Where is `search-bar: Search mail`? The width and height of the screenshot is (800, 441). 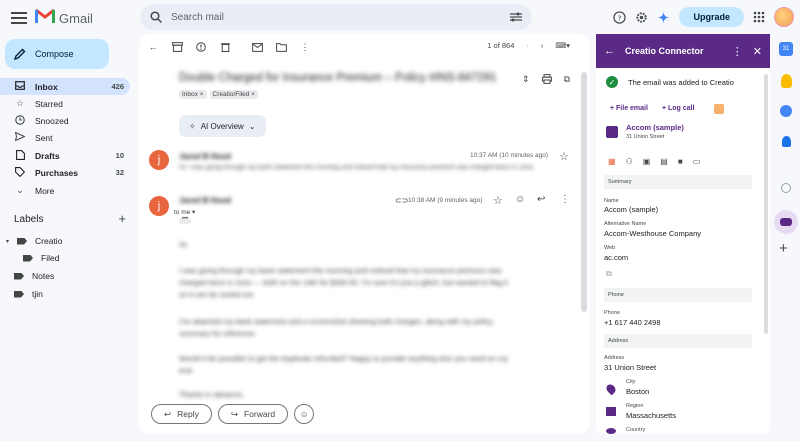
search-bar: Search mail is located at coordinates (336, 17).